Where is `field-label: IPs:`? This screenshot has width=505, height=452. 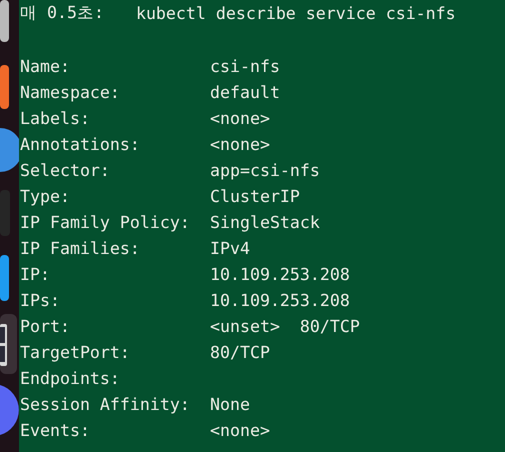
field-label: IPs: is located at coordinates (40, 300).